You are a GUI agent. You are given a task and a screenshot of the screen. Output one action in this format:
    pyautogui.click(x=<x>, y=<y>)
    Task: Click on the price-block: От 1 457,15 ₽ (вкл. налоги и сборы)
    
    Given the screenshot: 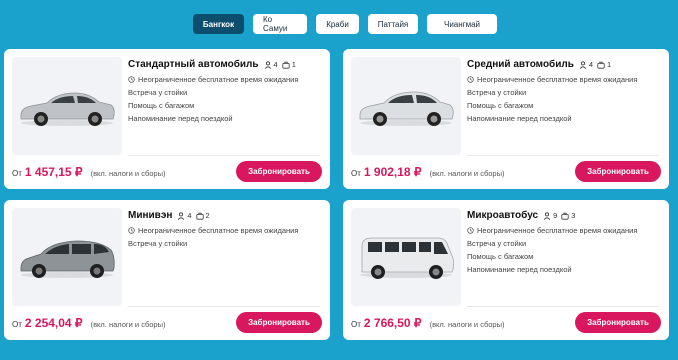 What is the action you would take?
    pyautogui.click(x=88, y=172)
    